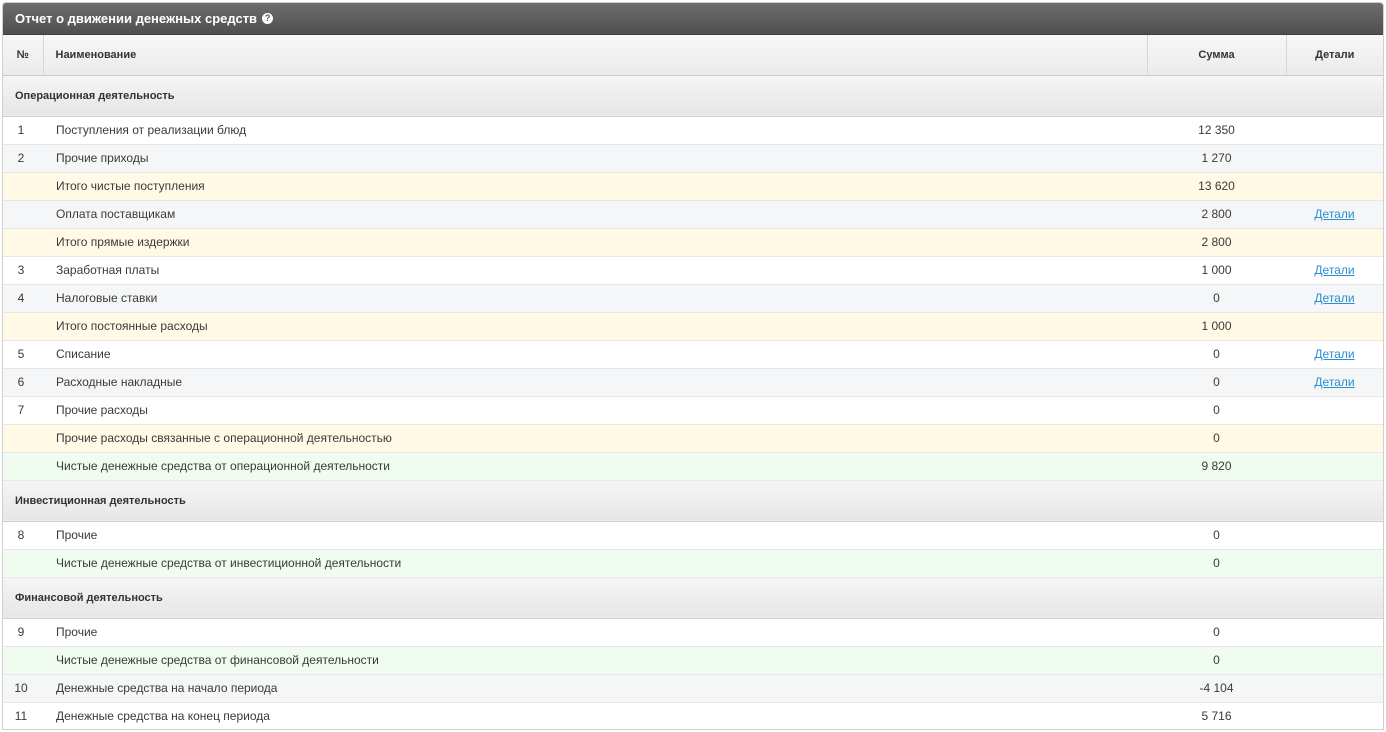 The image size is (1386, 732). I want to click on subtotal-row: Итого постоянные расходы 1 000, so click(693, 326).